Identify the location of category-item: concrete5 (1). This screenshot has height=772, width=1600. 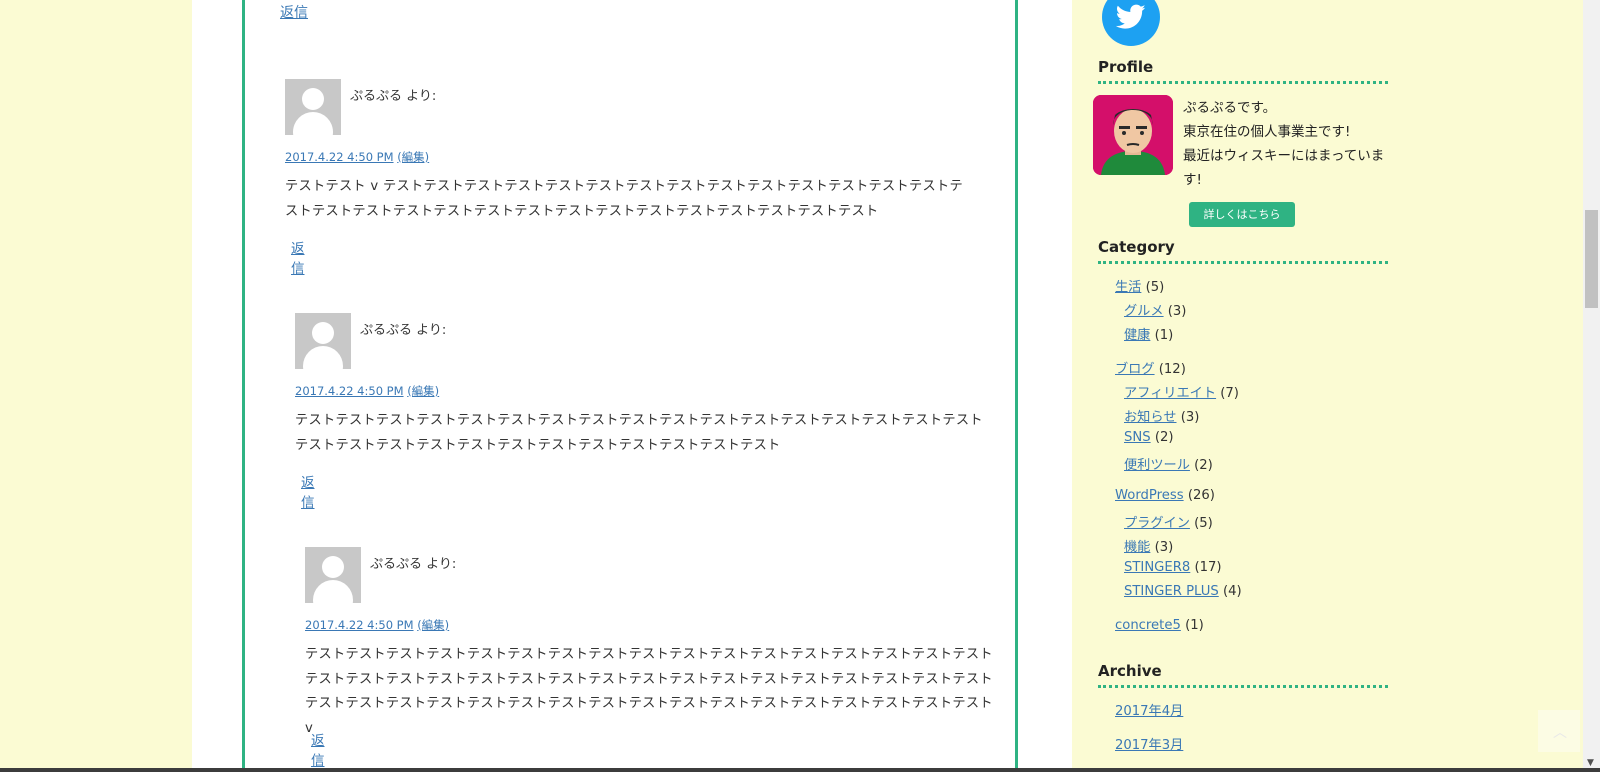
(1159, 625).